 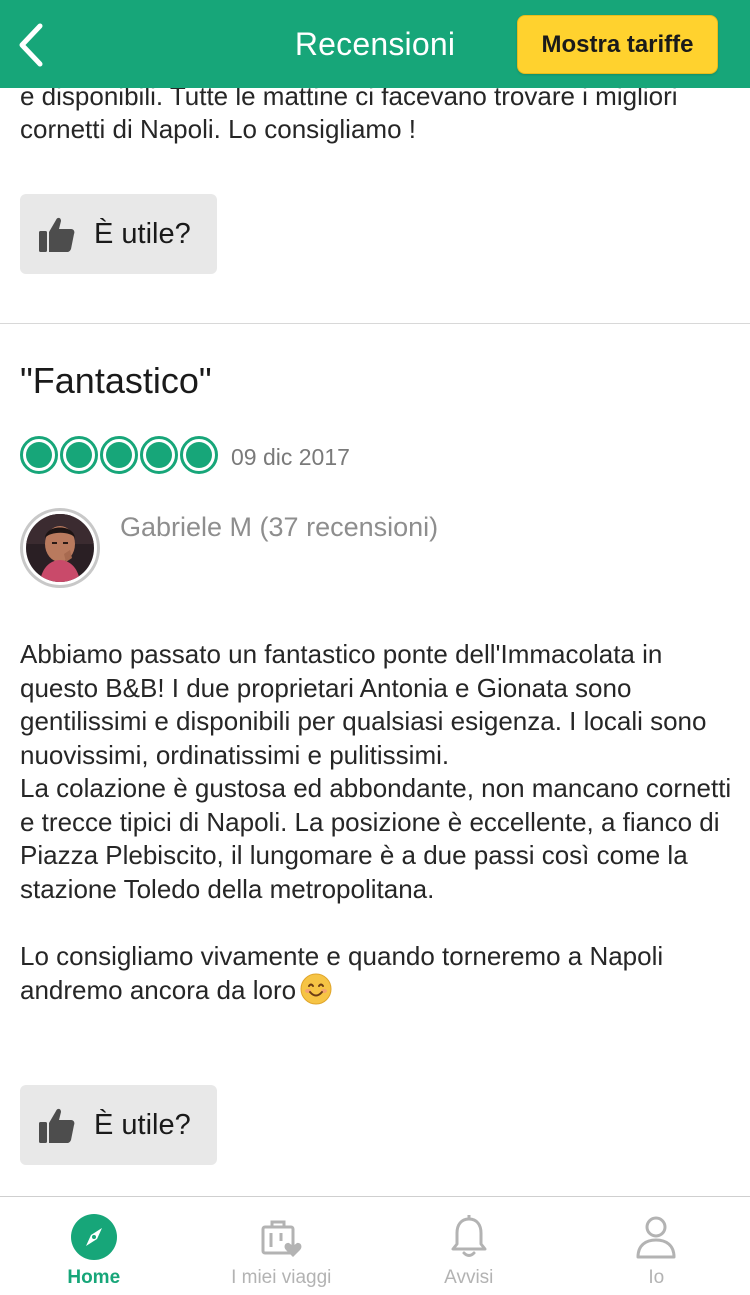 I want to click on tab-label: Io, so click(x=656, y=1277).